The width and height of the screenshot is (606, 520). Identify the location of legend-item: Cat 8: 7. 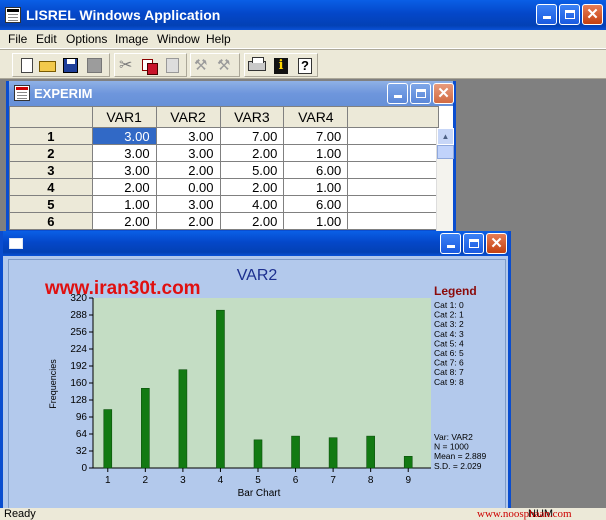
(449, 372).